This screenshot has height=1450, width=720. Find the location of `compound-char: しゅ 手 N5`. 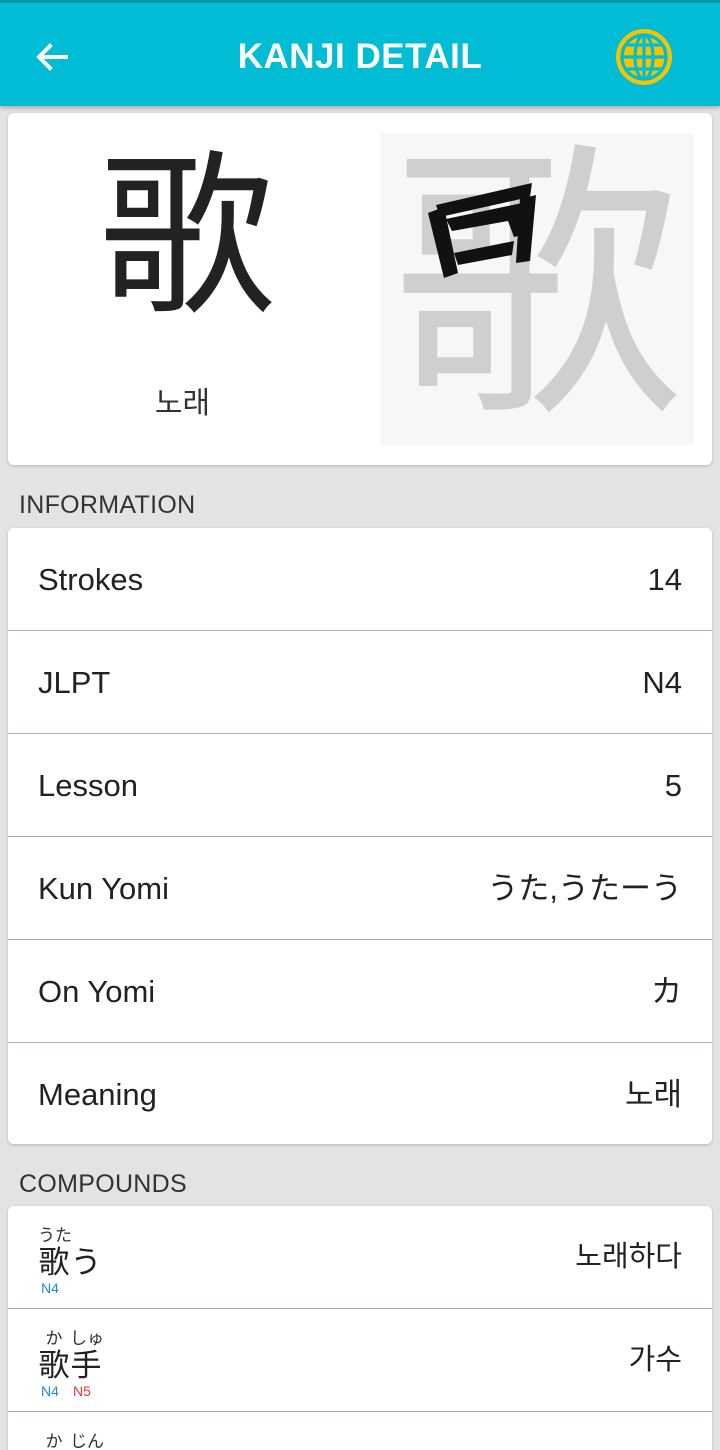

compound-char: しゅ 手 N5 is located at coordinates (87, 1364).